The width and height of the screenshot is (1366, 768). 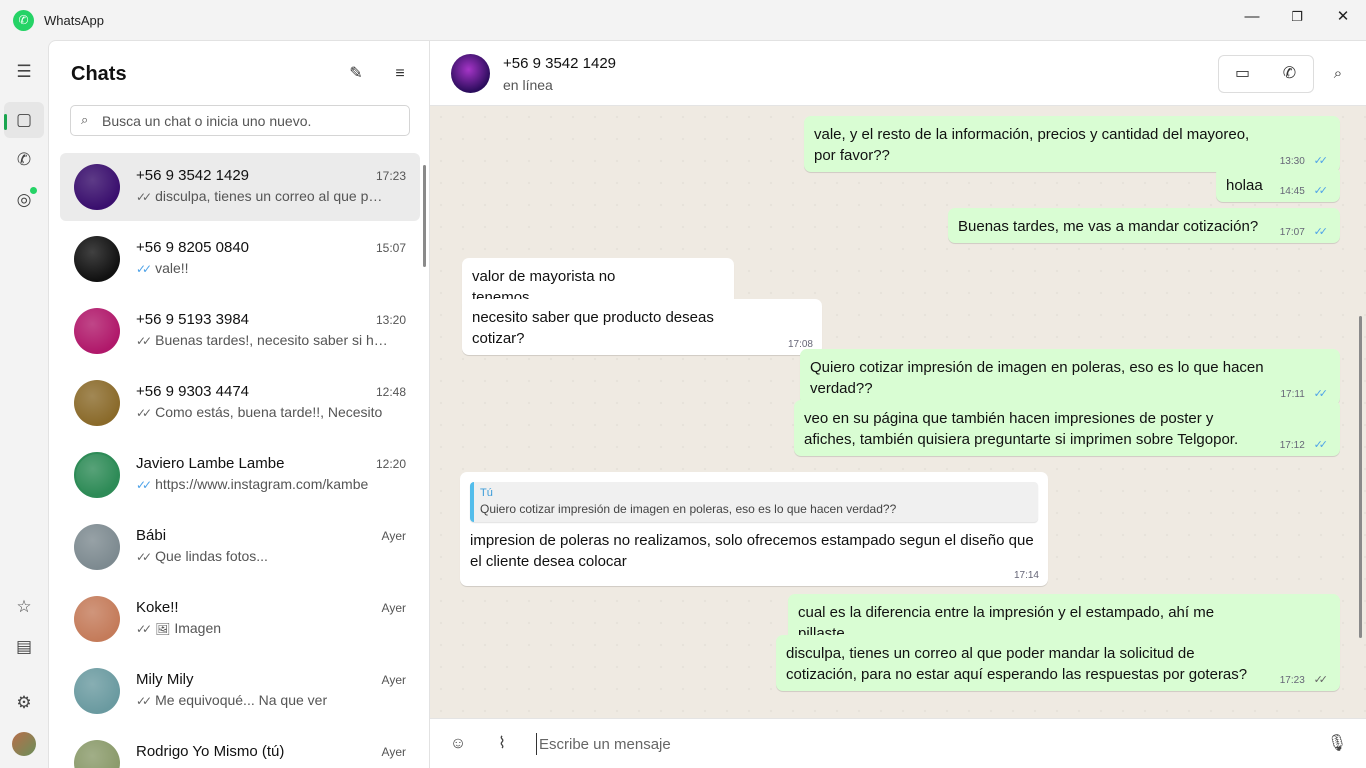 I want to click on image-icon: 🖼, so click(x=163, y=629).